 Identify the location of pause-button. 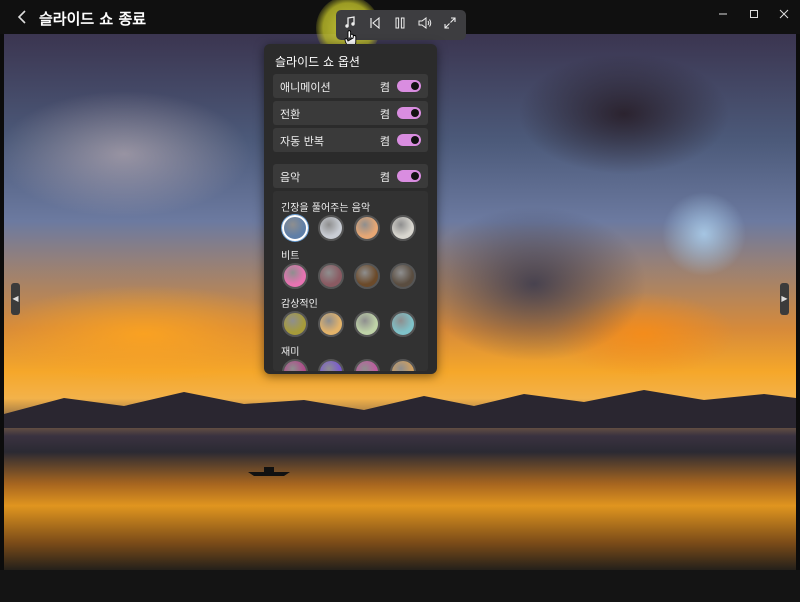
(400, 25).